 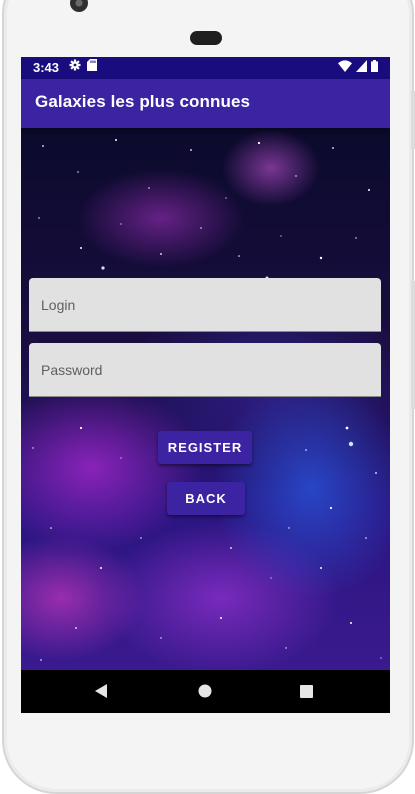 What do you see at coordinates (413, 345) in the screenshot?
I see `volume-button` at bounding box center [413, 345].